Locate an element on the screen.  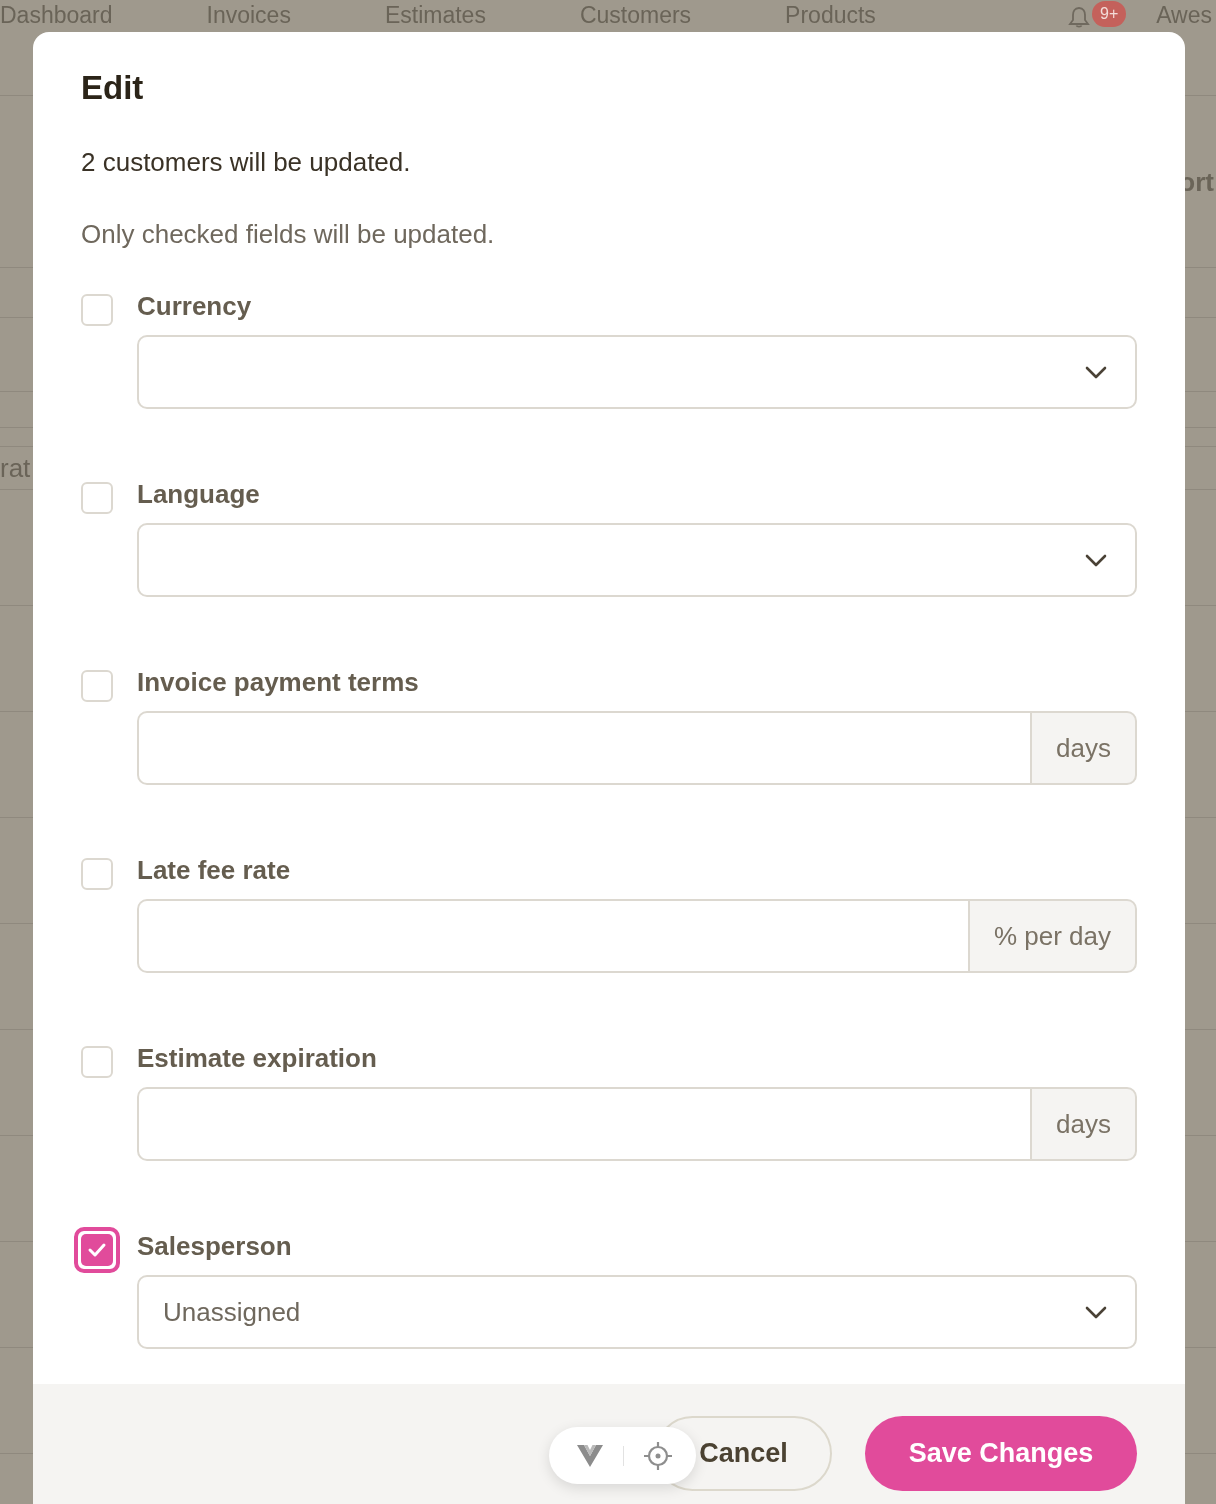
v-logo-icon is located at coordinates (590, 1455).